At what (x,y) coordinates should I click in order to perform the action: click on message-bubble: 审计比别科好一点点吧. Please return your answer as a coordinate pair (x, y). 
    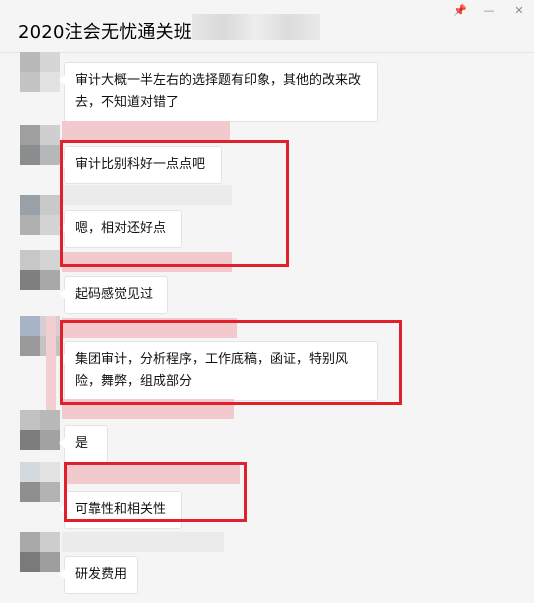
    Looking at the image, I should click on (140, 165).